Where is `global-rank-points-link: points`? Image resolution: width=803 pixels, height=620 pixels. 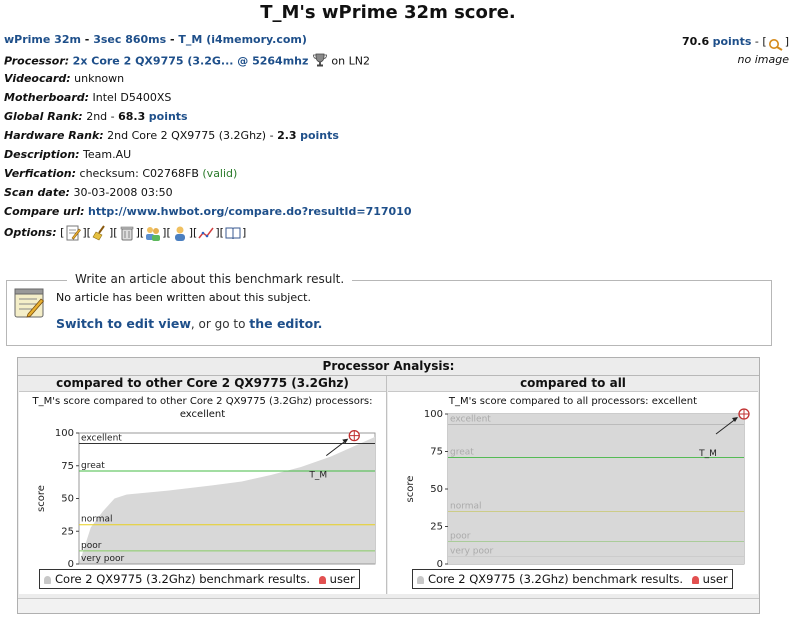
global-rank-points-link: points is located at coordinates (168, 116).